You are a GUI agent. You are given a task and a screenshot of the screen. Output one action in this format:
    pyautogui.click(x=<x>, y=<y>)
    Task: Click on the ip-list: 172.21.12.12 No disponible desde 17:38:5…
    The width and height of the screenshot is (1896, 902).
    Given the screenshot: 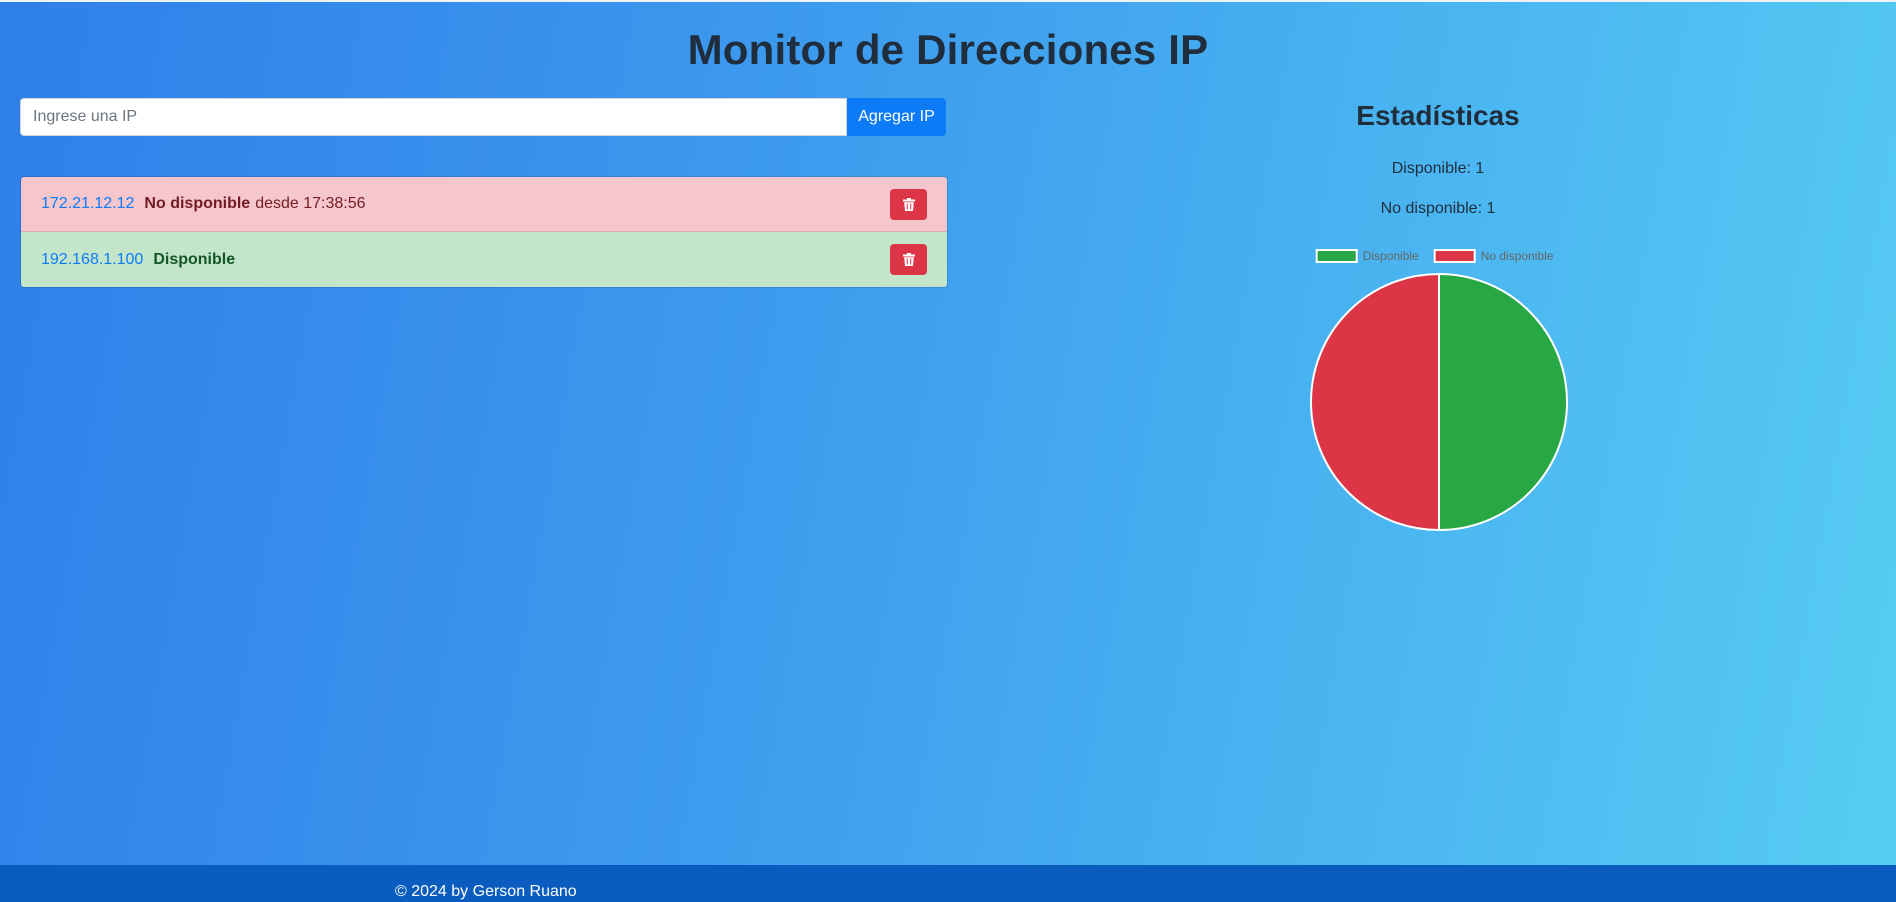 What is the action you would take?
    pyautogui.click(x=484, y=232)
    